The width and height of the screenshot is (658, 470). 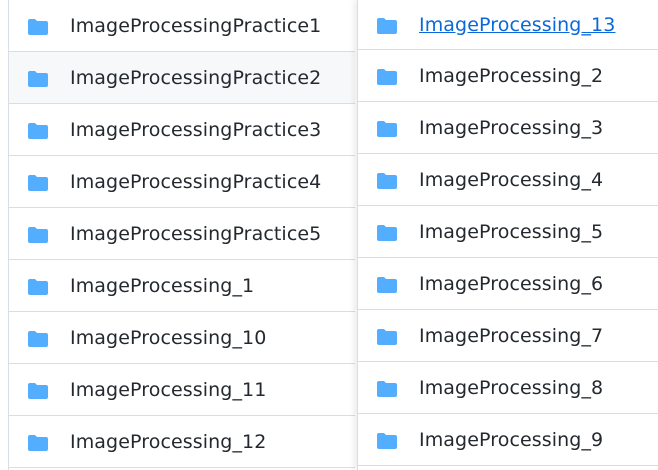 What do you see at coordinates (511, 76) in the screenshot?
I see `folder-link: ImageProcessing_2` at bounding box center [511, 76].